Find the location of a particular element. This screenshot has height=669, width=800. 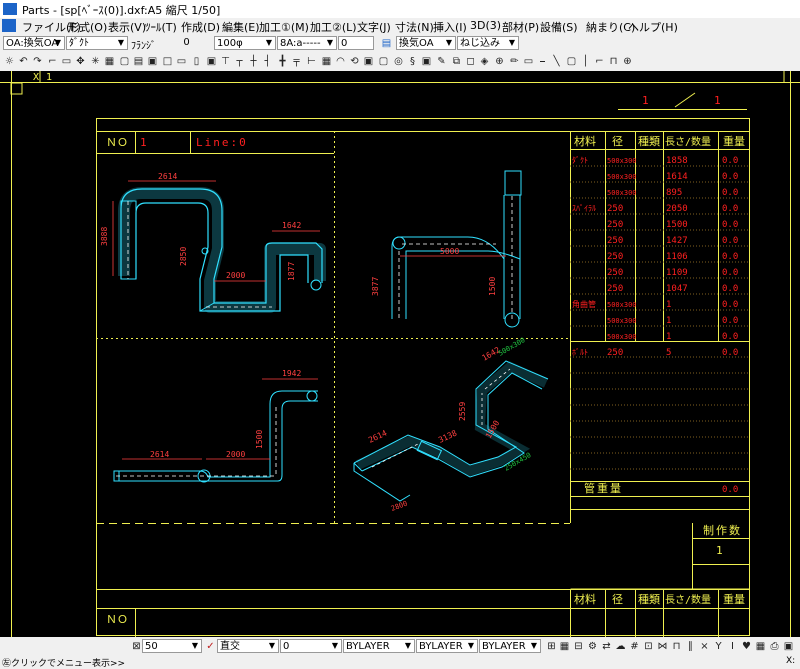

undo-icon: ↶ is located at coordinates (23, 61).